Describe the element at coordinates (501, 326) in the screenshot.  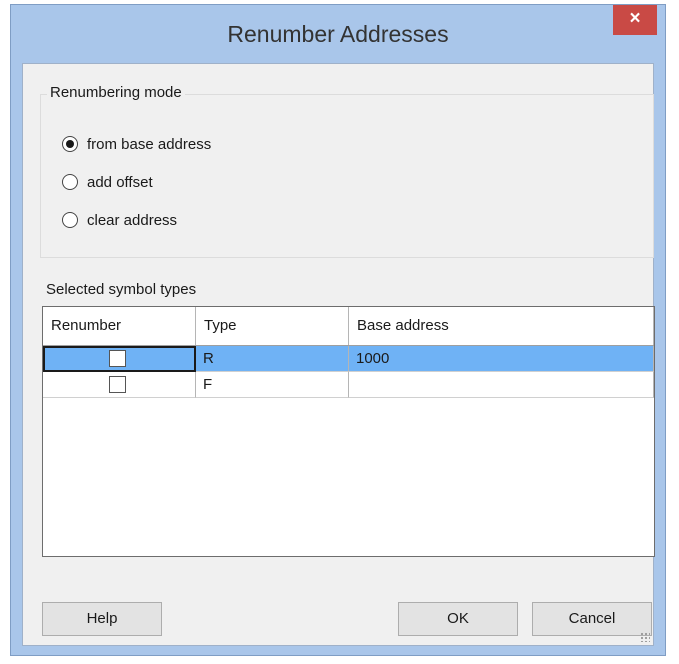
I see `column-header-base-address: Base address` at that location.